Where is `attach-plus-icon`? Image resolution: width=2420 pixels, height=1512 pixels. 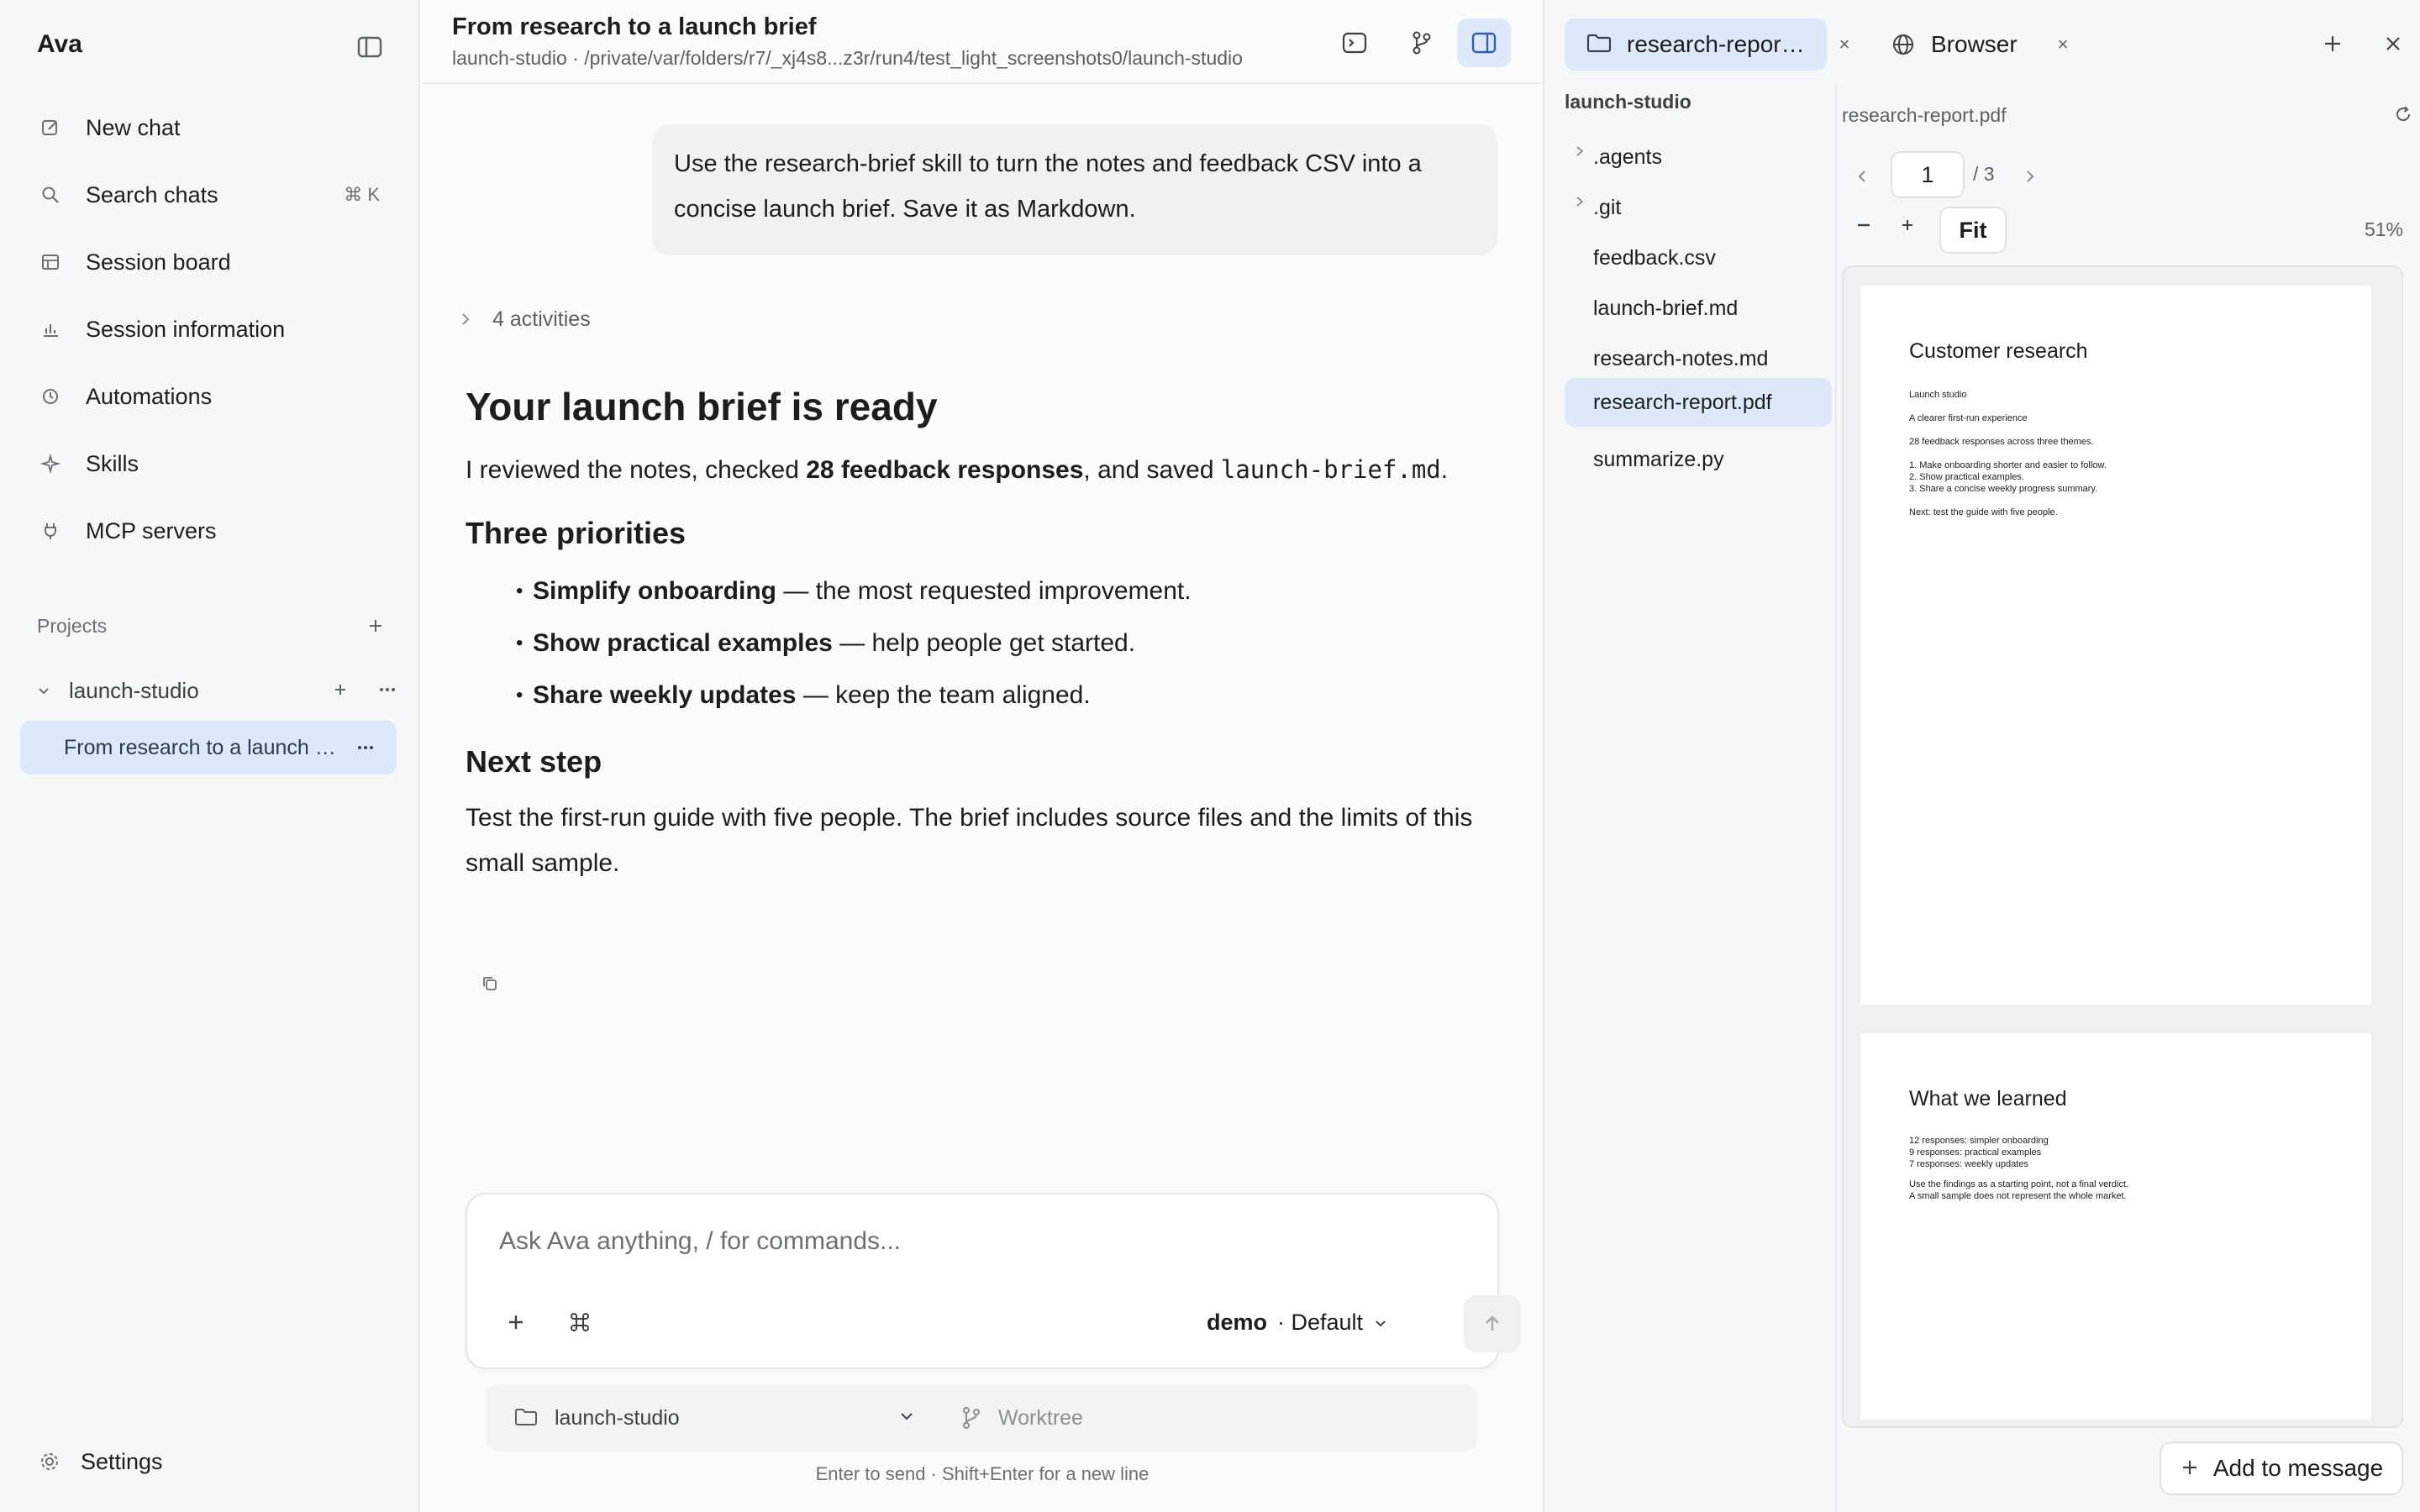 attach-plus-icon is located at coordinates (515, 1322).